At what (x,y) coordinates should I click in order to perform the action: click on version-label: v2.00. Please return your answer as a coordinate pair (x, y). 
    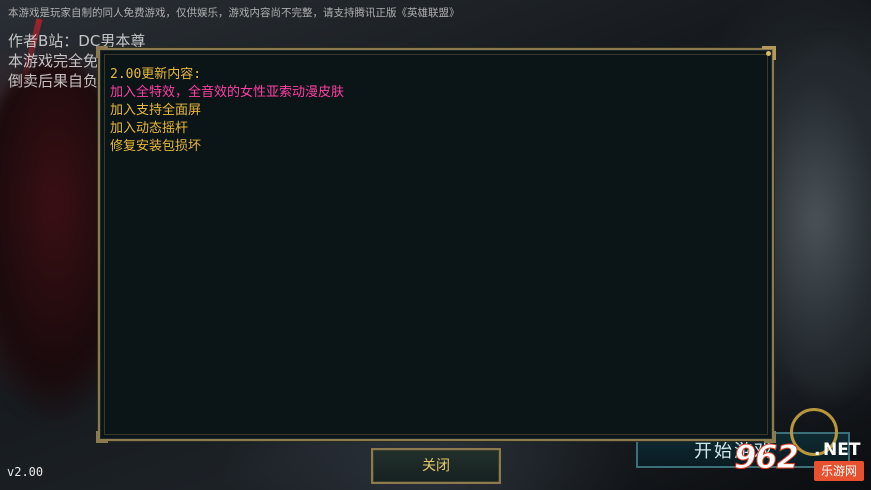
    Looking at the image, I should click on (25, 472).